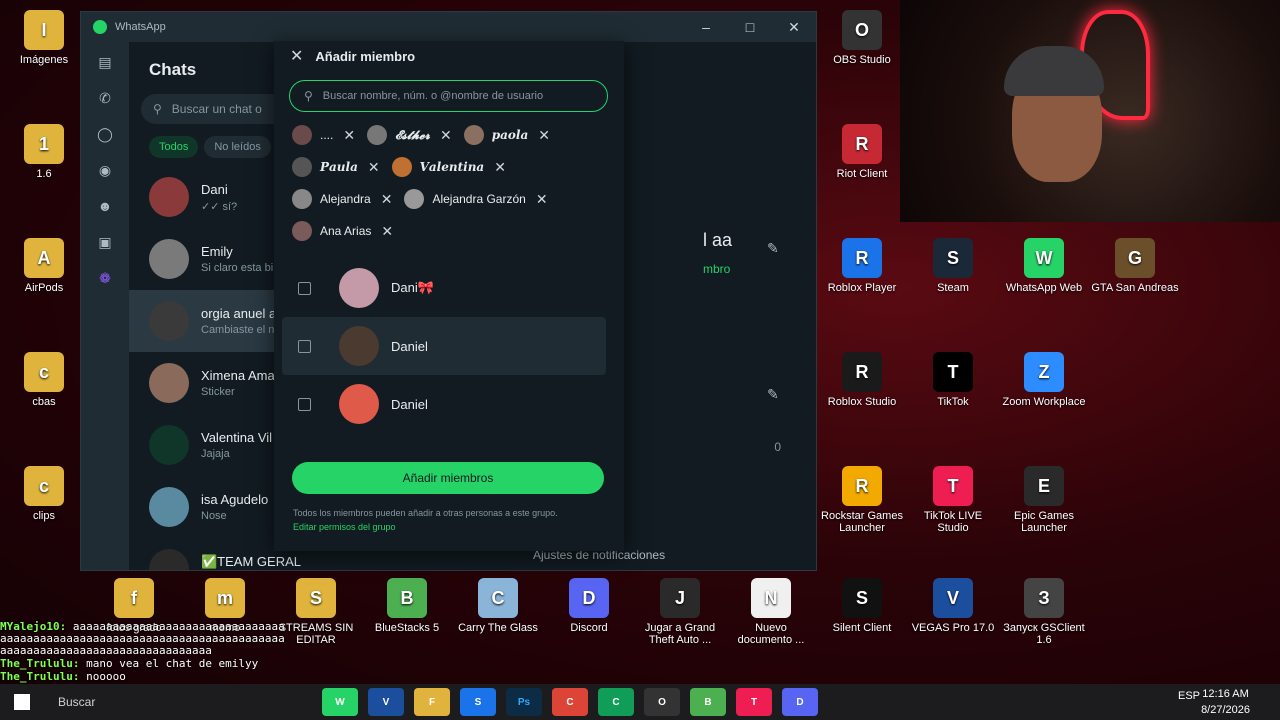 Image resolution: width=1280 pixels, height=720 pixels. What do you see at coordinates (464, 96) in the screenshot?
I see `member-search-input` at bounding box center [464, 96].